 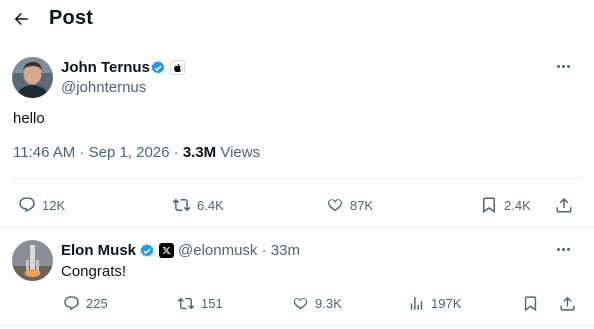 I want to click on reply-author-name: Elon Musk, so click(x=98, y=250).